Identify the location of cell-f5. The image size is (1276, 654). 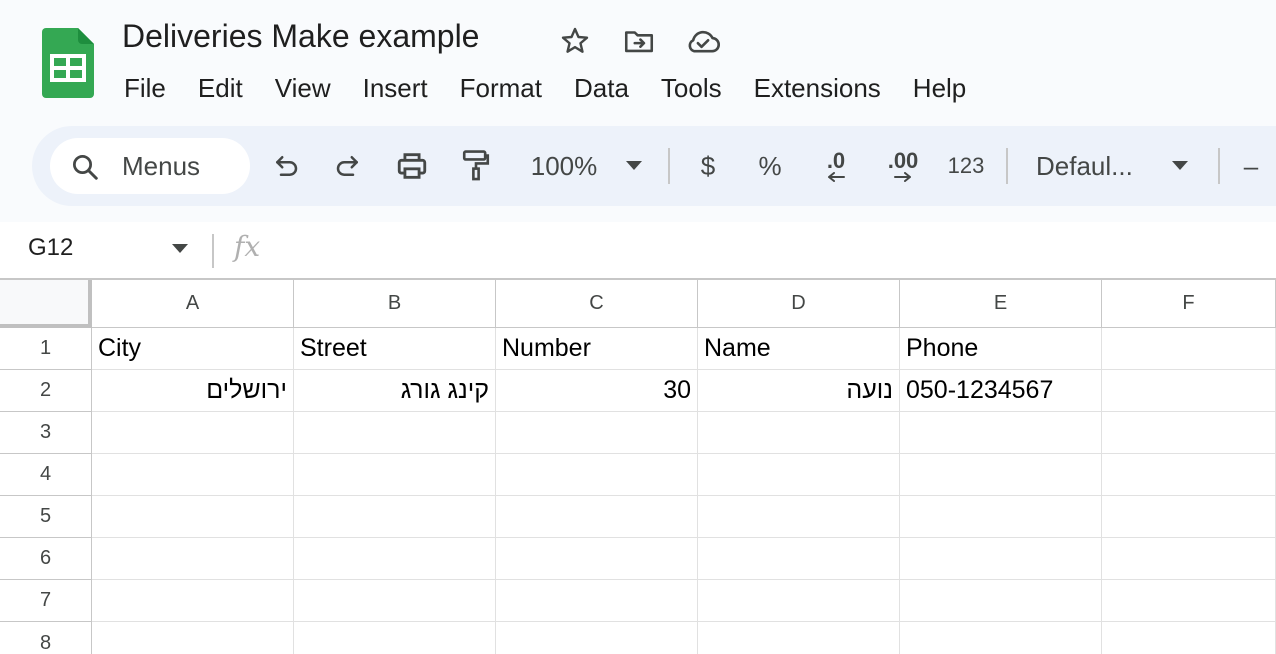
(1189, 517).